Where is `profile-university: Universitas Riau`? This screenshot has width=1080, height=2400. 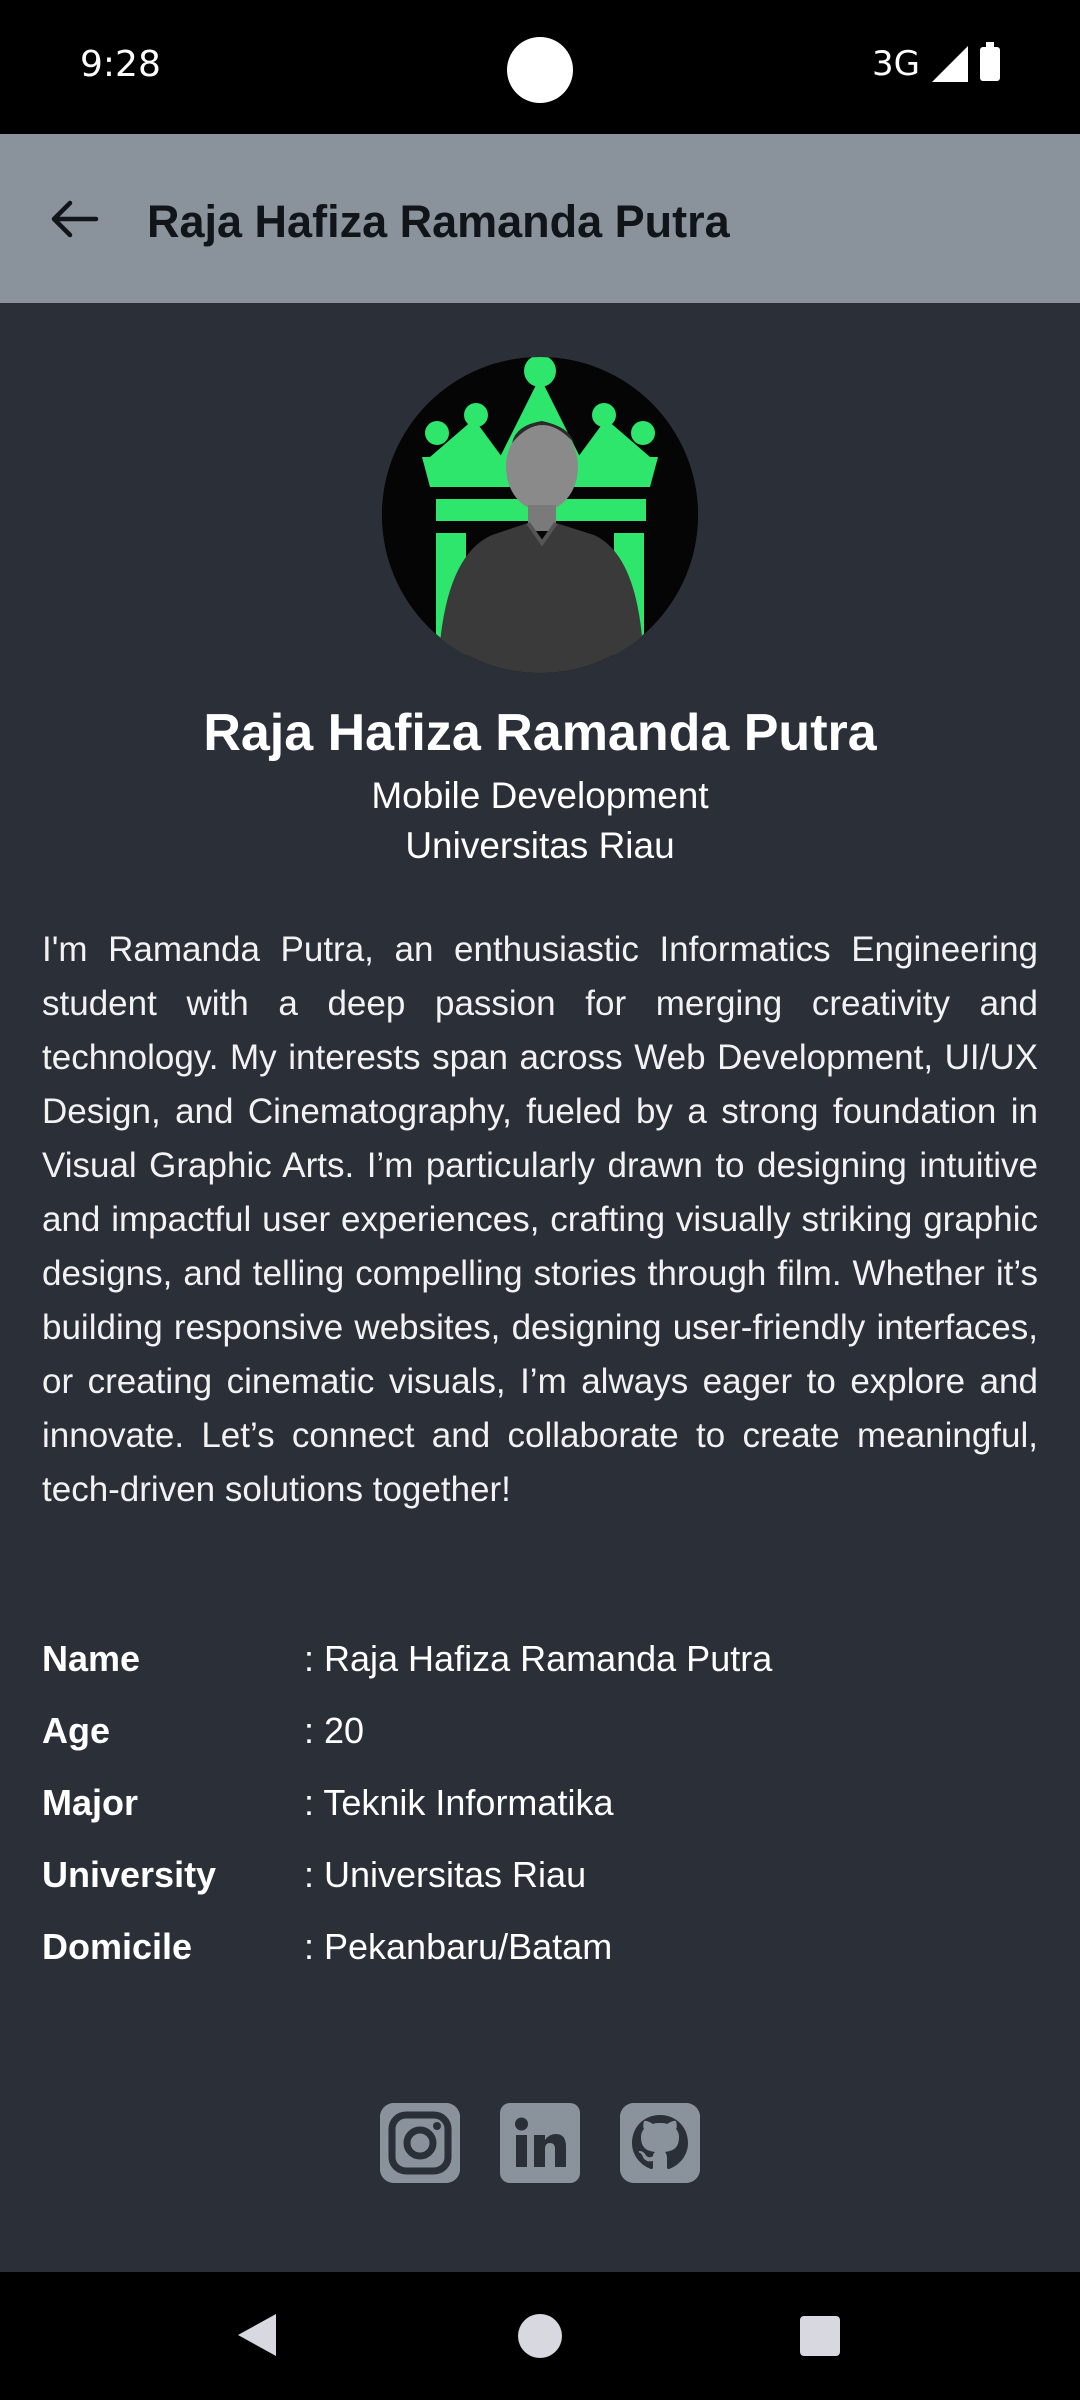
profile-university: Universitas Riau is located at coordinates (540, 845).